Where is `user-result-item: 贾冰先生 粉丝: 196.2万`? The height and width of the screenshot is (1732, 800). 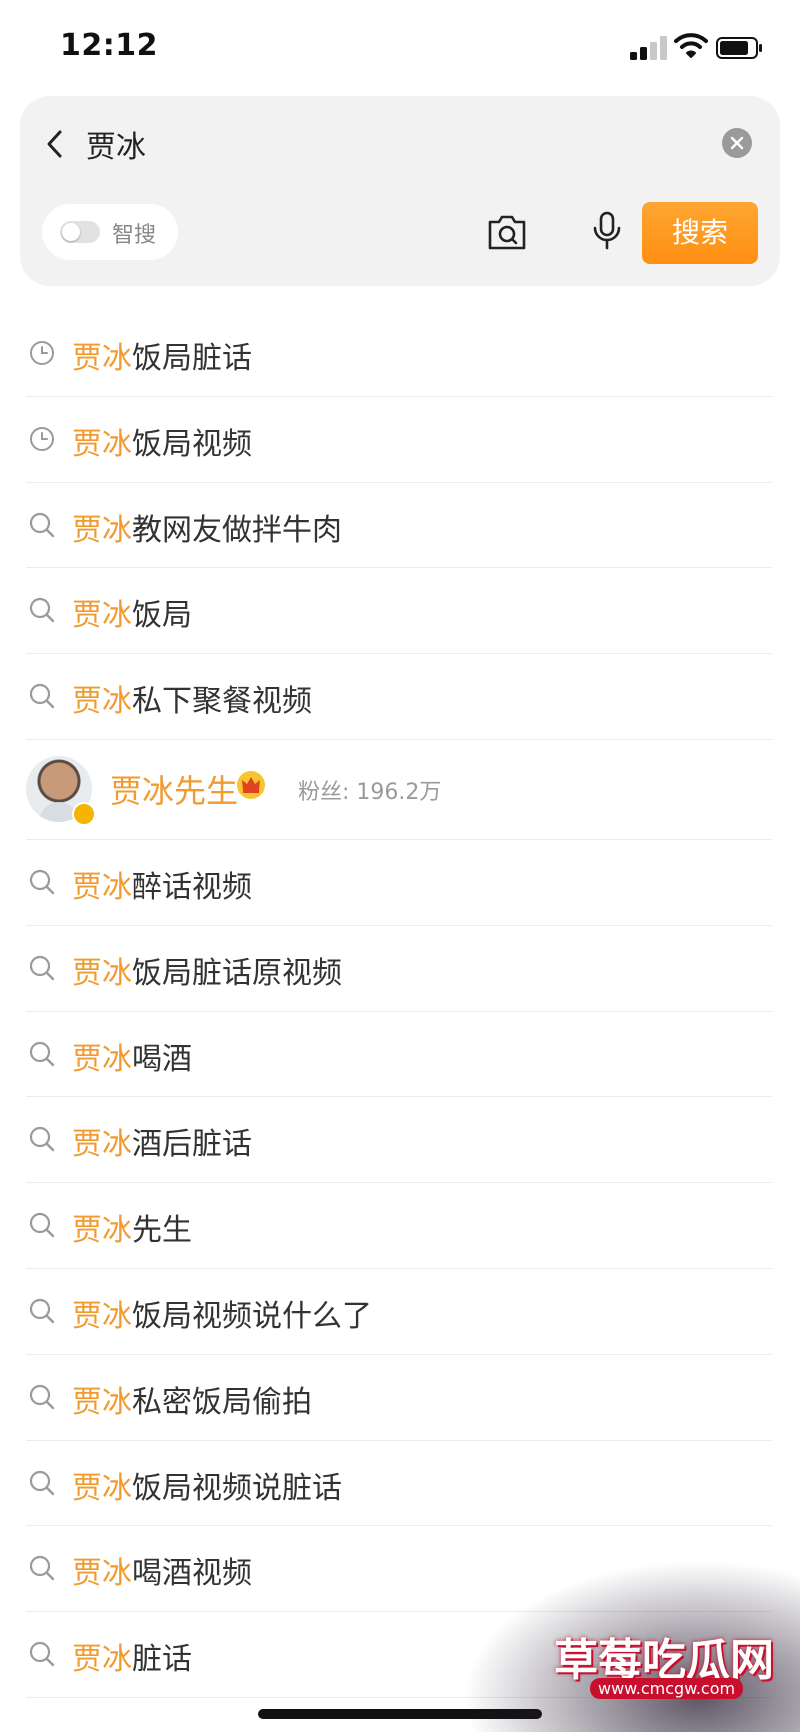 user-result-item: 贾冰先生 粉丝: 196.2万 is located at coordinates (399, 790).